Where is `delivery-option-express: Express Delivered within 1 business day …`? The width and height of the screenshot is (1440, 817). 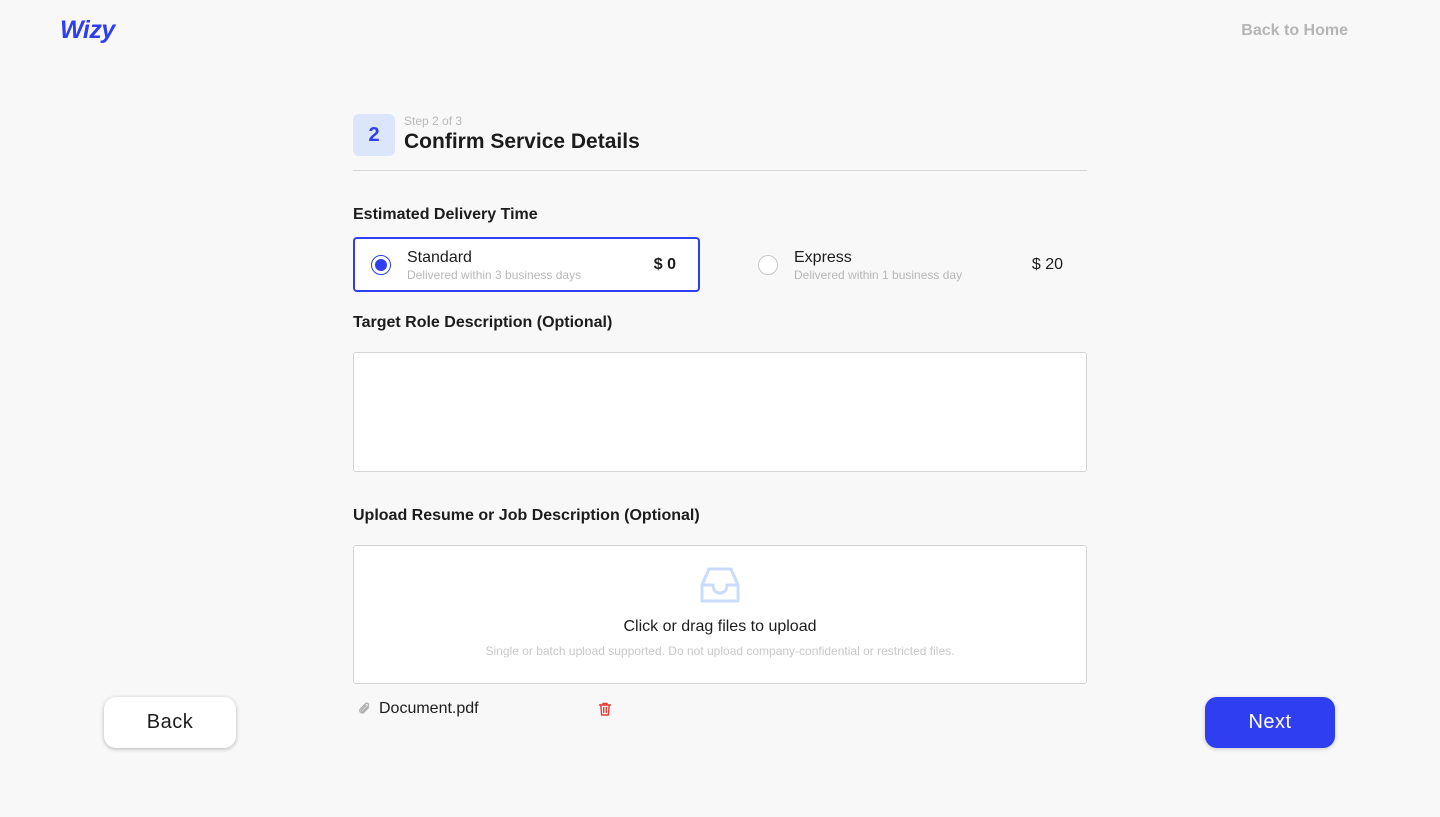 delivery-option-express: Express Delivered within 1 business day … is located at coordinates (913, 264).